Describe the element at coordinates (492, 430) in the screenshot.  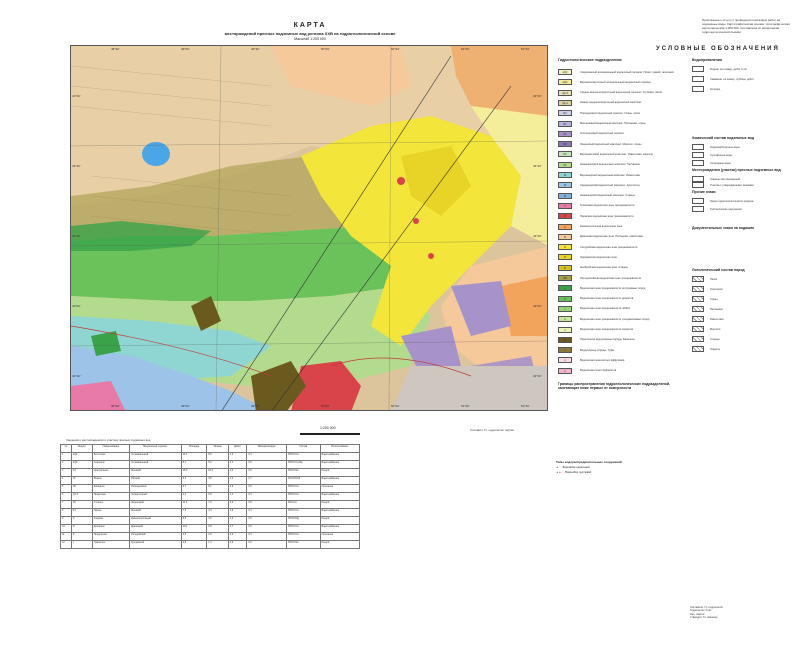
I see `author-note: Составил: Гл. гидрогеолог партии` at that location.